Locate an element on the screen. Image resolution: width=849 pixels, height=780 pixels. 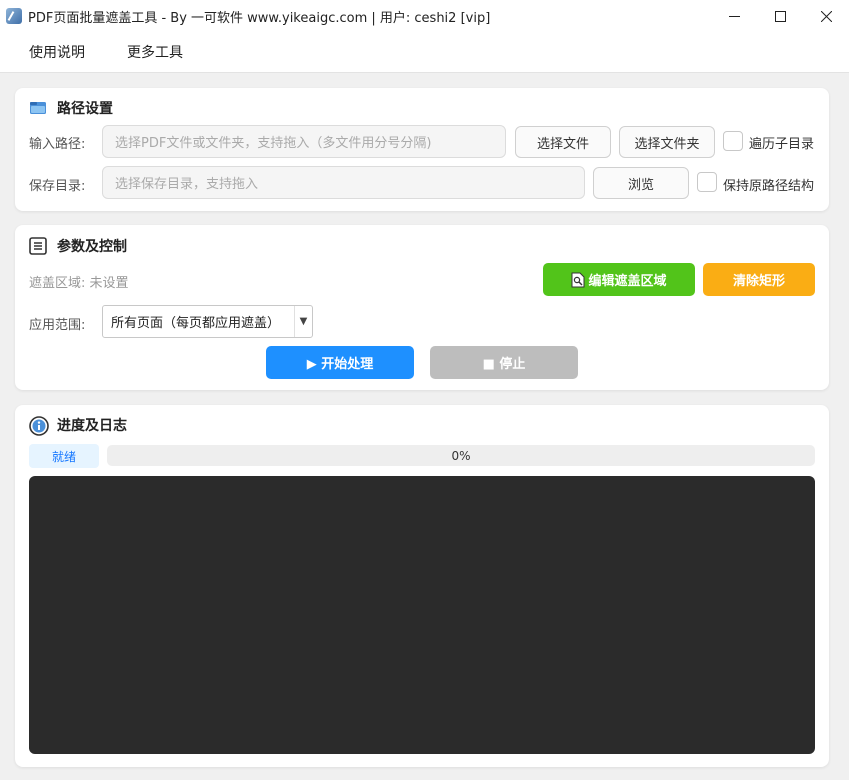
app-icon is located at coordinates (14, 16).